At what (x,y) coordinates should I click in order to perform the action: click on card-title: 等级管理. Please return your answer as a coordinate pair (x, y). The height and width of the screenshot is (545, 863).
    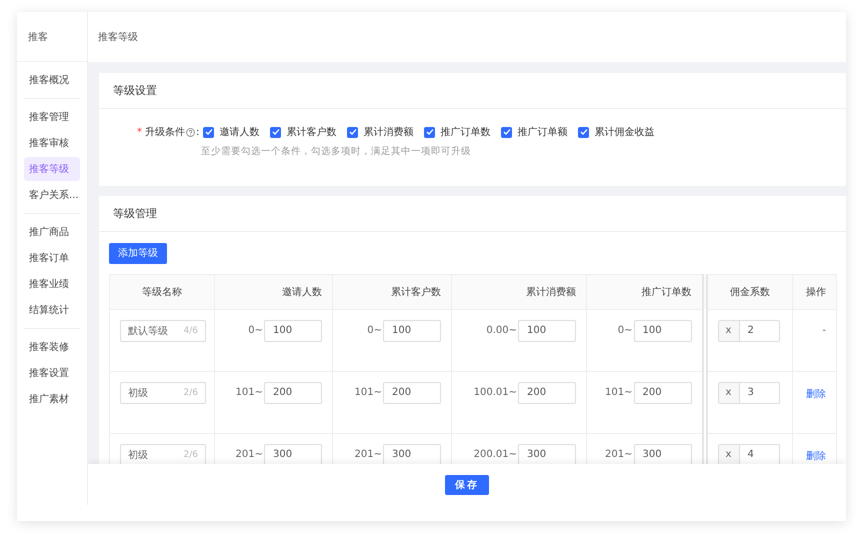
    Looking at the image, I should click on (135, 213).